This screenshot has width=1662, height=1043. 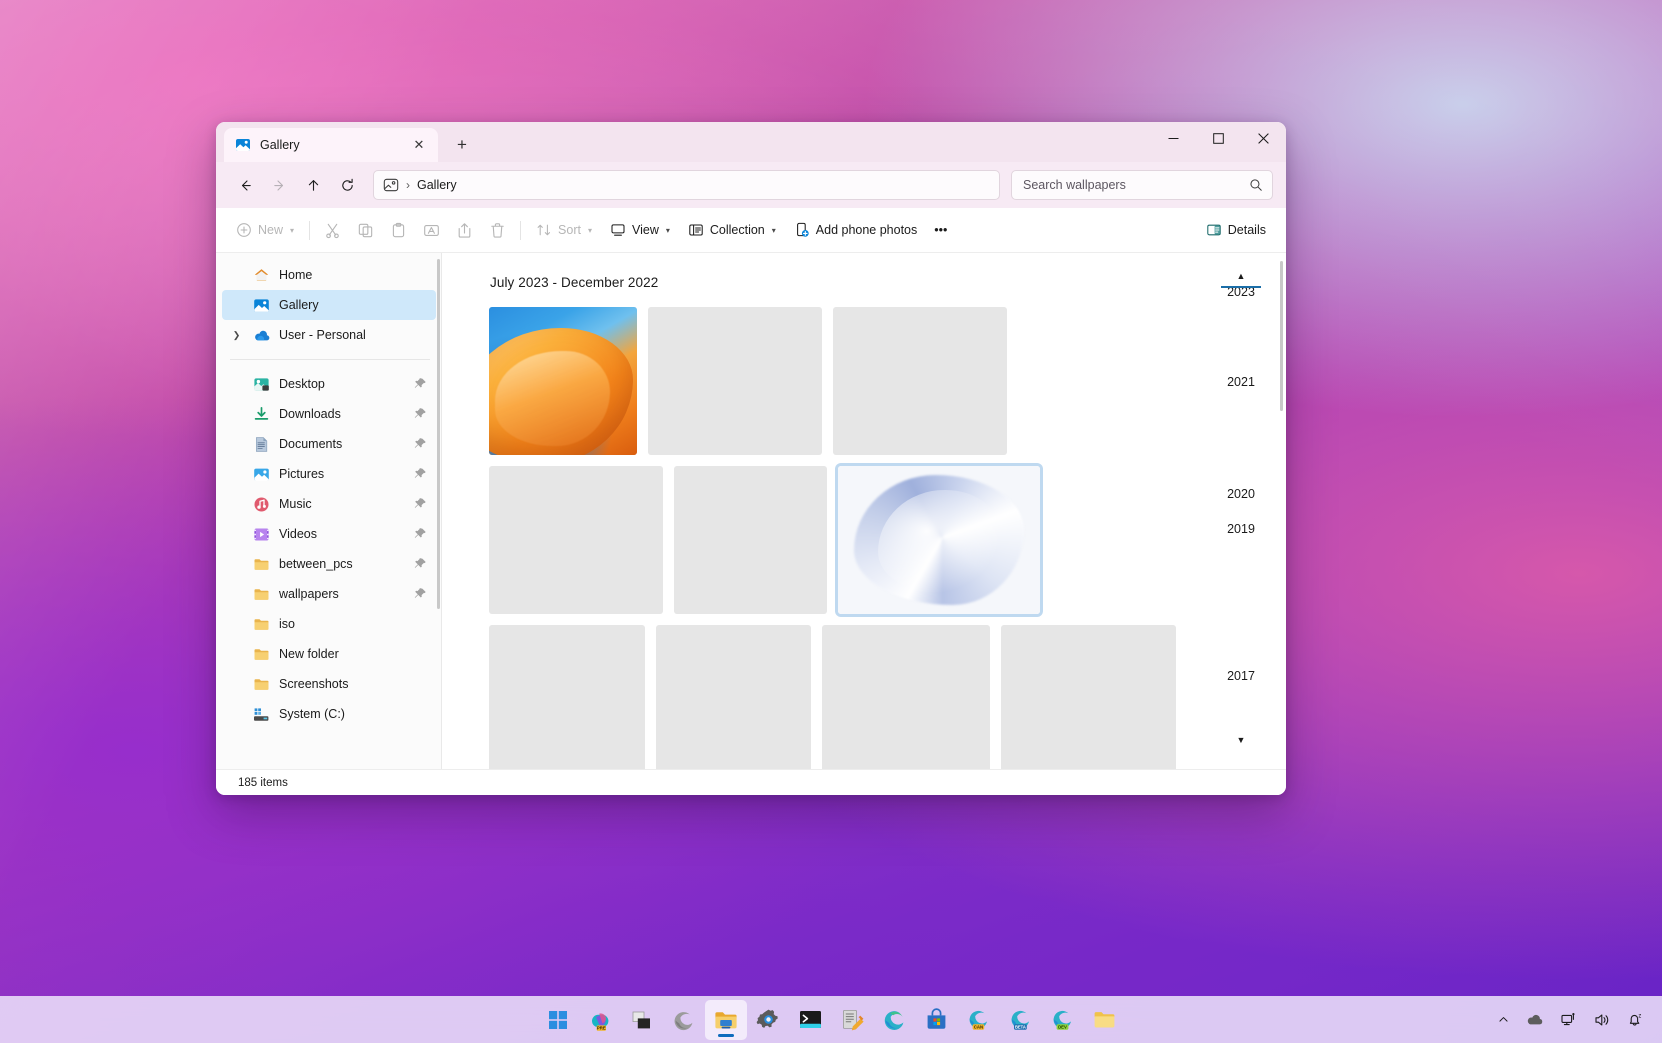 What do you see at coordinates (329, 624) in the screenshot?
I see `sidebar-item-iso: iso` at bounding box center [329, 624].